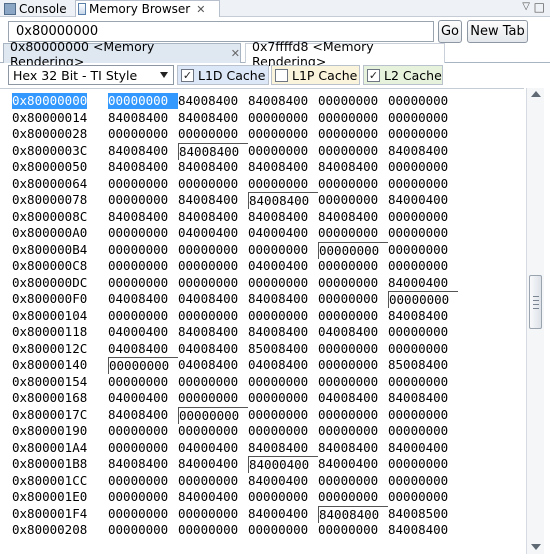 This screenshot has width=550, height=560. Describe the element at coordinates (536, 547) in the screenshot. I see `scroll-down-icon` at that location.